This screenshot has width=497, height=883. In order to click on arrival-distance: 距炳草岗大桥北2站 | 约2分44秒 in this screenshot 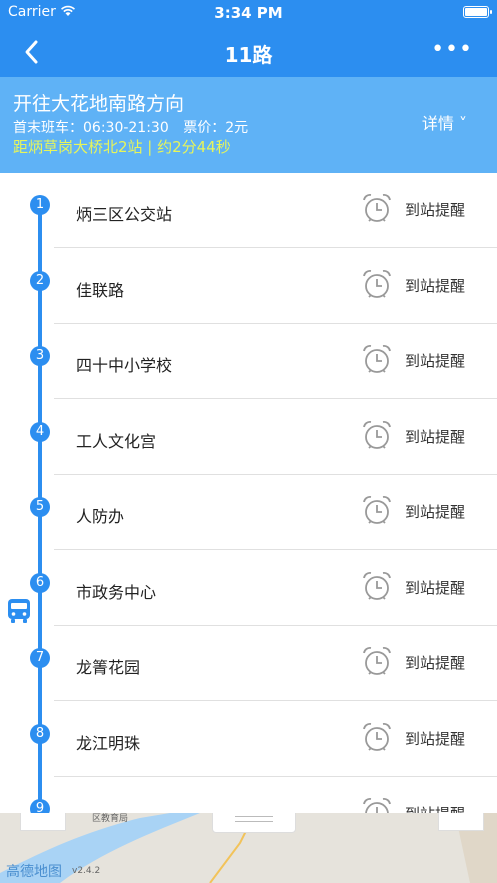, I will do `click(122, 147)`.